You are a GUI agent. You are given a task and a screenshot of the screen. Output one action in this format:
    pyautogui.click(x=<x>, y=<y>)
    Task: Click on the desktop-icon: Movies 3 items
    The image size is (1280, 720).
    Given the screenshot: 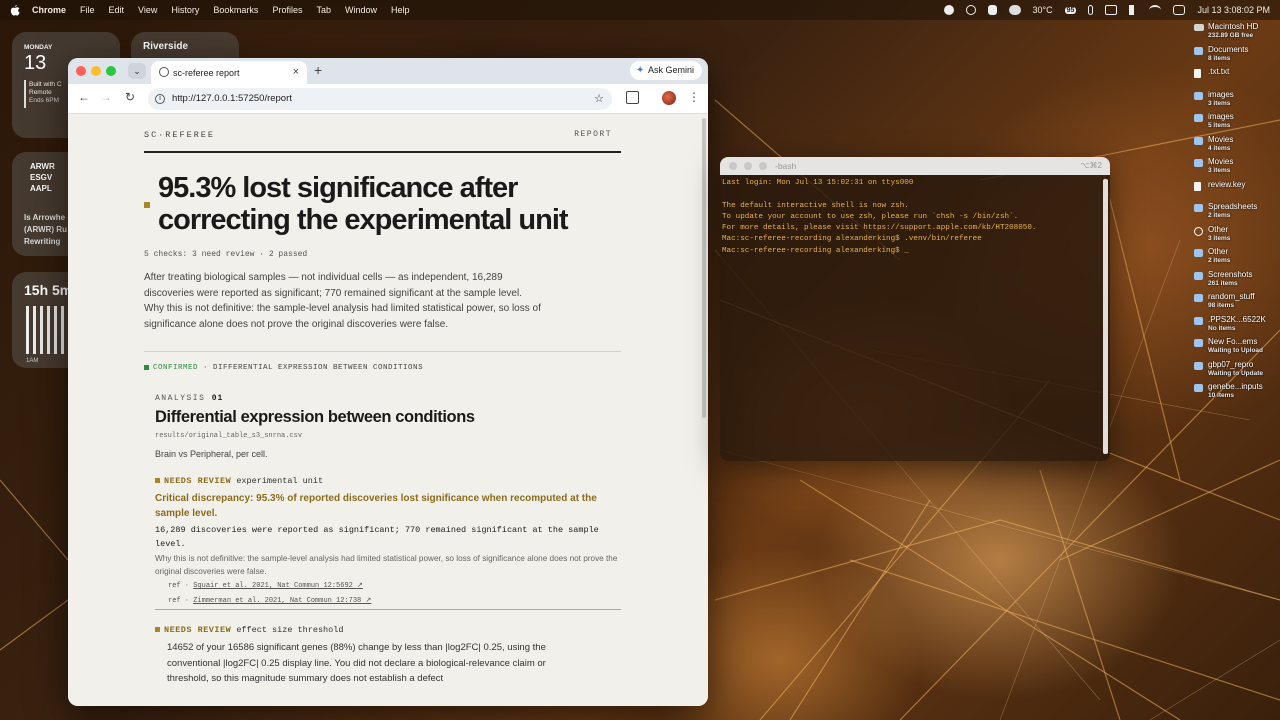 What is the action you would take?
    pyautogui.click(x=1236, y=168)
    